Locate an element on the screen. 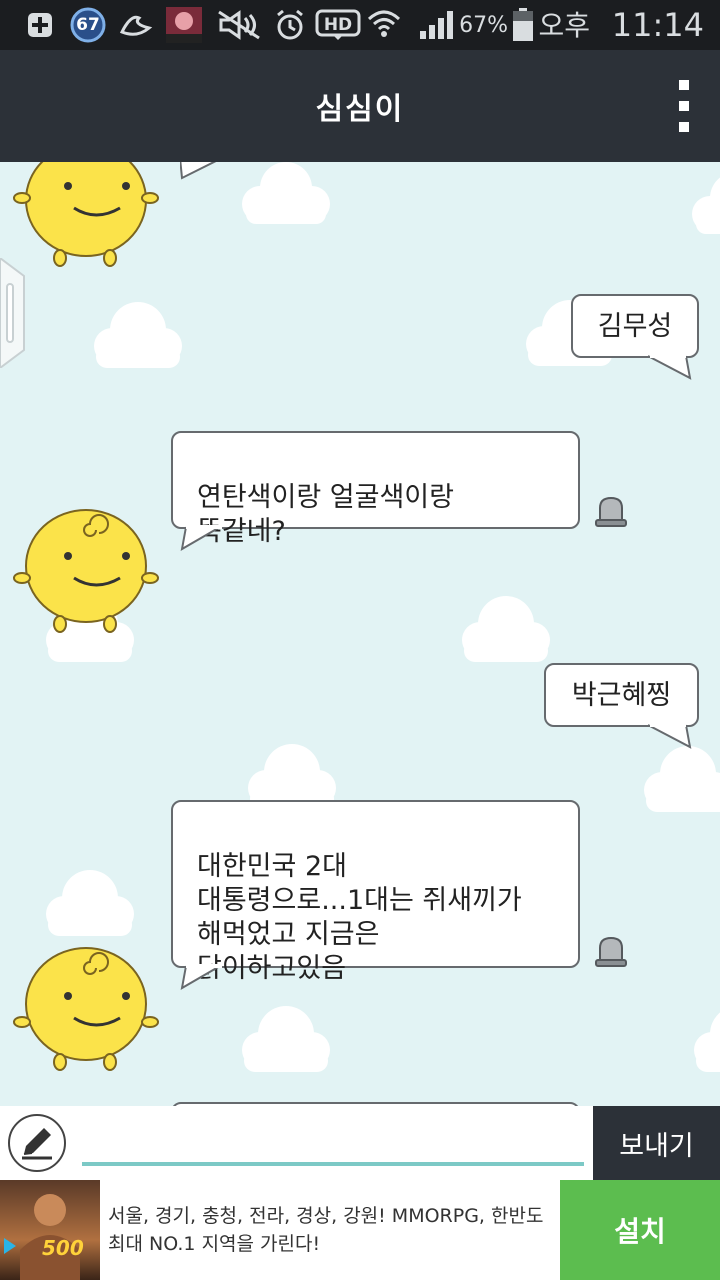  user-message-bubble: 김무성 is located at coordinates (635, 326).